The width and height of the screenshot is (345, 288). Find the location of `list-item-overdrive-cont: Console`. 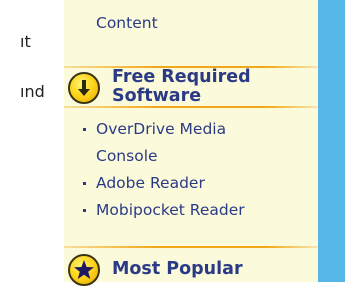

list-item-overdrive-cont: Console is located at coordinates (163, 156).